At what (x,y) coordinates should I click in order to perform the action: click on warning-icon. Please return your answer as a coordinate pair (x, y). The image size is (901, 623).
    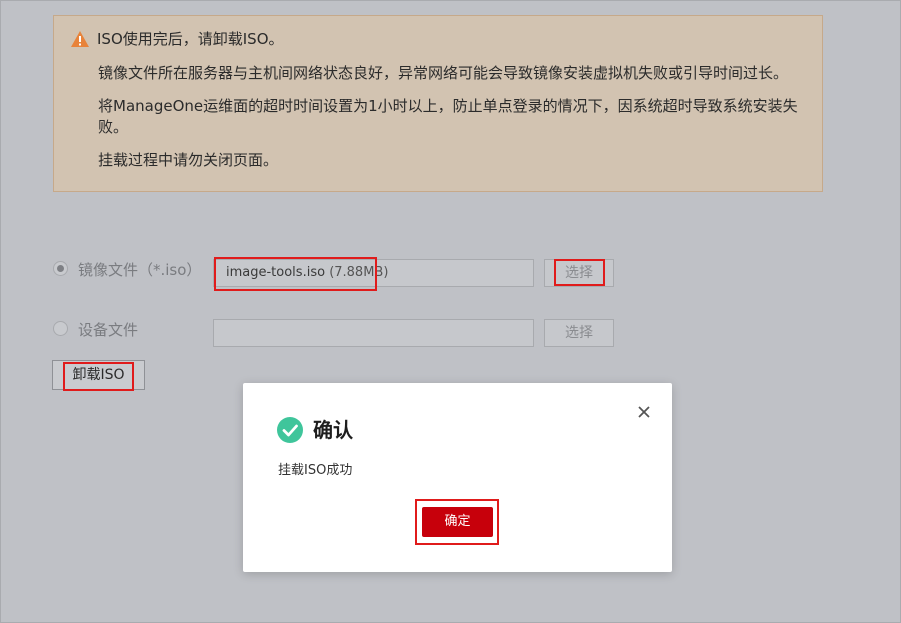
    Looking at the image, I should click on (80, 39).